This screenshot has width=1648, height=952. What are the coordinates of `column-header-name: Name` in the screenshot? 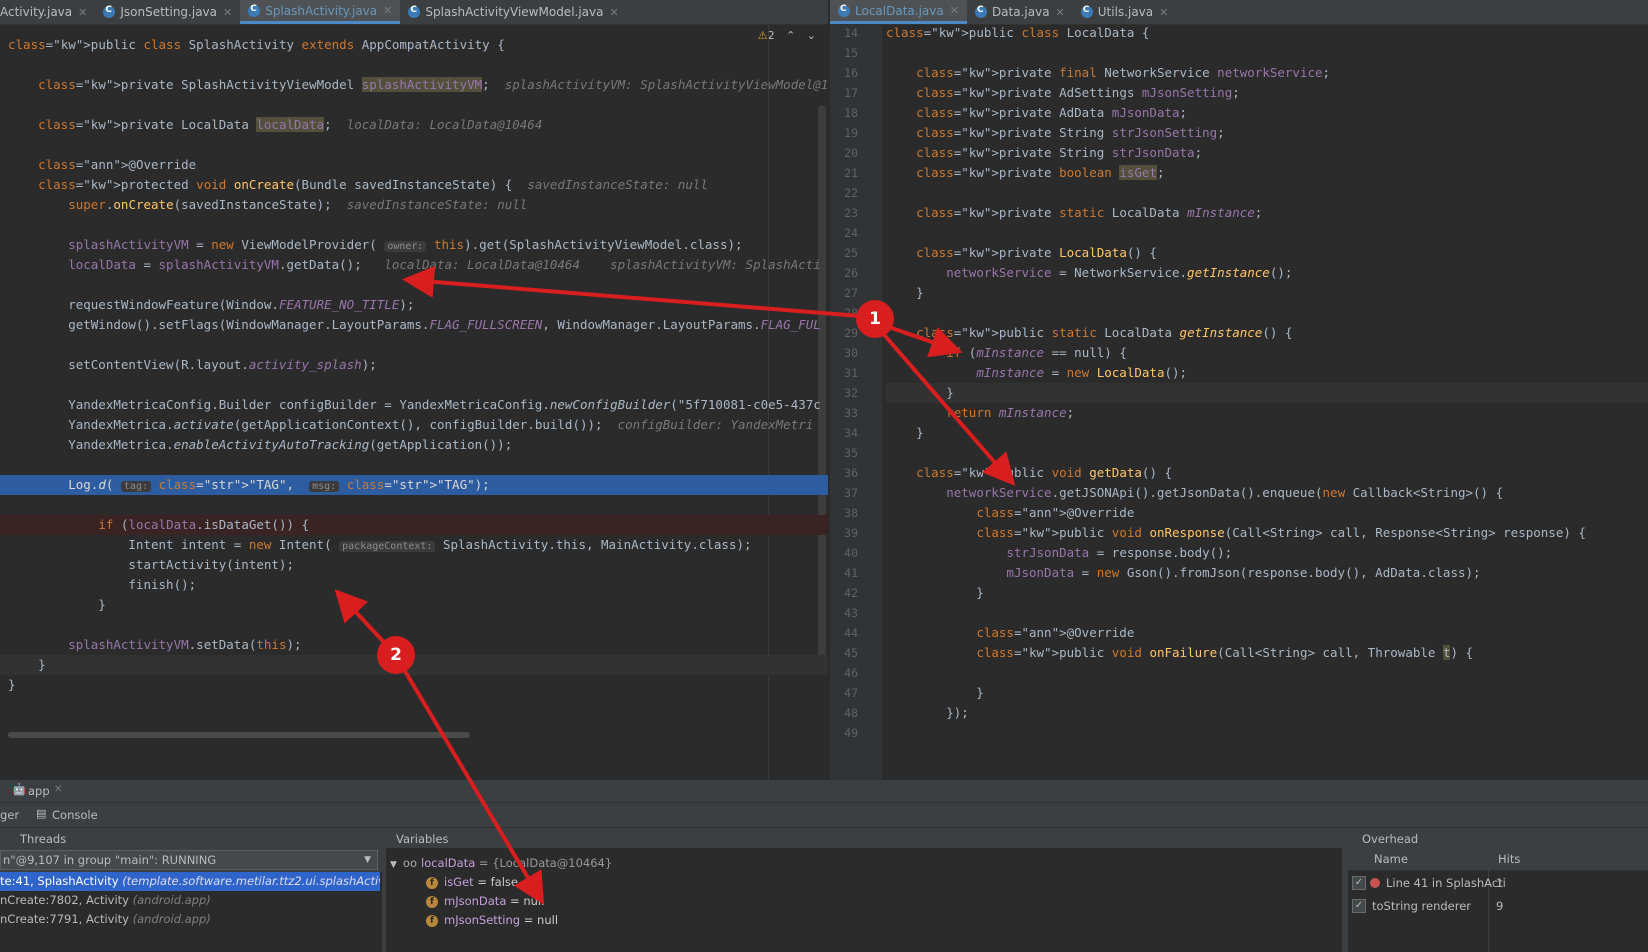 It's located at (1391, 859).